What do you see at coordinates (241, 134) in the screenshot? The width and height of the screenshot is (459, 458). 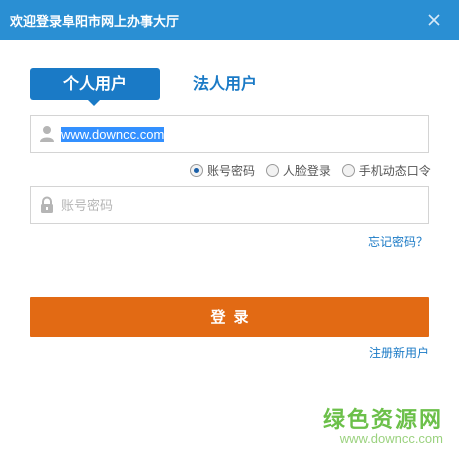 I see `username-input` at bounding box center [241, 134].